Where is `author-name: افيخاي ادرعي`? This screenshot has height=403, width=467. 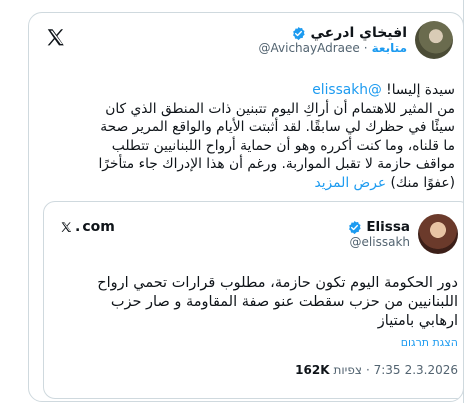
author-name: افيخاي ادرعي is located at coordinates (358, 33).